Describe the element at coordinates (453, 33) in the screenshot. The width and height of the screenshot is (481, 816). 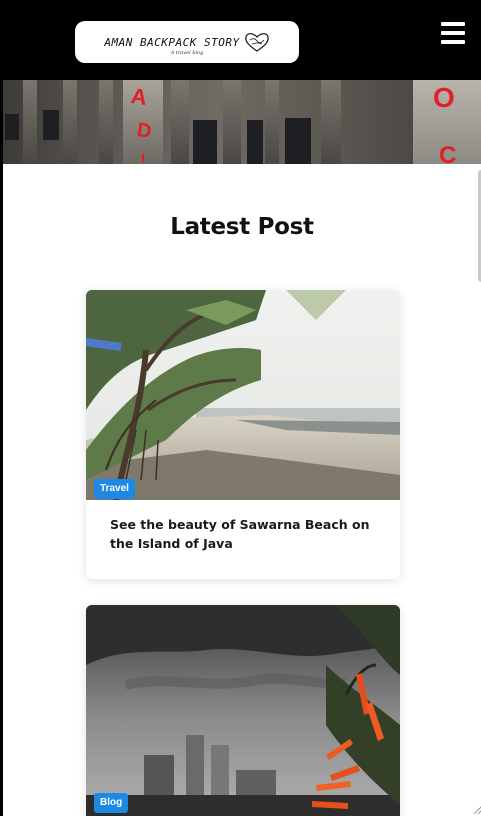
I see `hamburger-menu-icon` at that location.